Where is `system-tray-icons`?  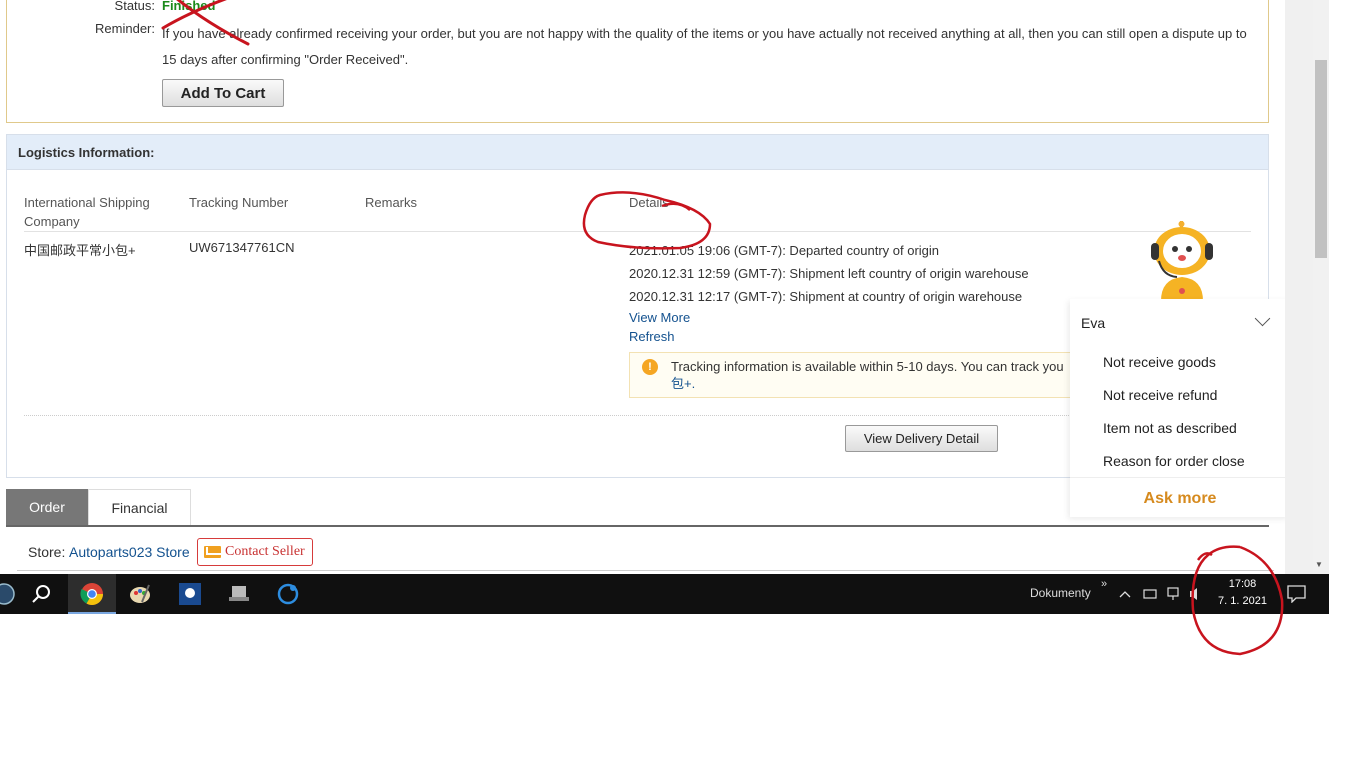
system-tray-icons is located at coordinates (1163, 594).